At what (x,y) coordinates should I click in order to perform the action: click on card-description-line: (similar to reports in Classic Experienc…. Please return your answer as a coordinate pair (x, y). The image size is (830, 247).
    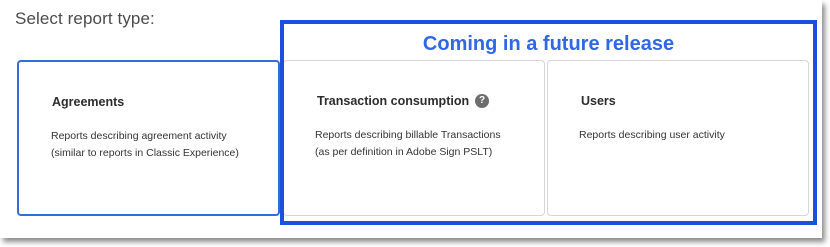
    Looking at the image, I should click on (145, 153).